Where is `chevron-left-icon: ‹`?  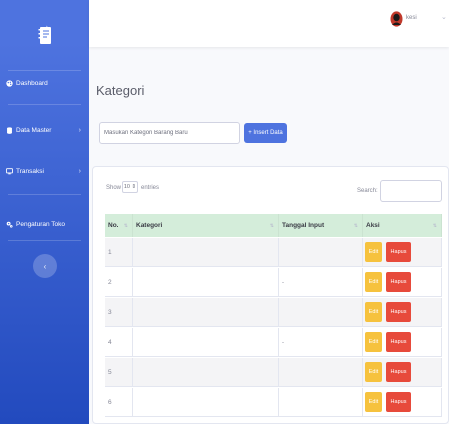
chevron-left-icon: ‹ is located at coordinates (45, 266).